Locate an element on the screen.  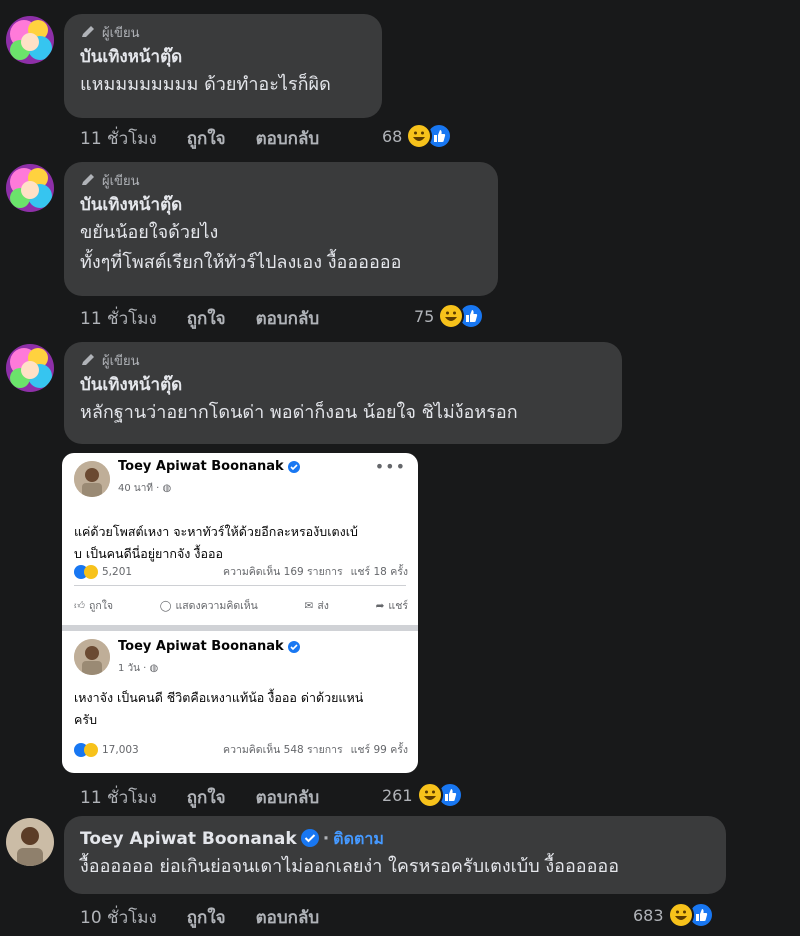
comment-time: 10 ชั่วโมง is located at coordinates (118, 917).